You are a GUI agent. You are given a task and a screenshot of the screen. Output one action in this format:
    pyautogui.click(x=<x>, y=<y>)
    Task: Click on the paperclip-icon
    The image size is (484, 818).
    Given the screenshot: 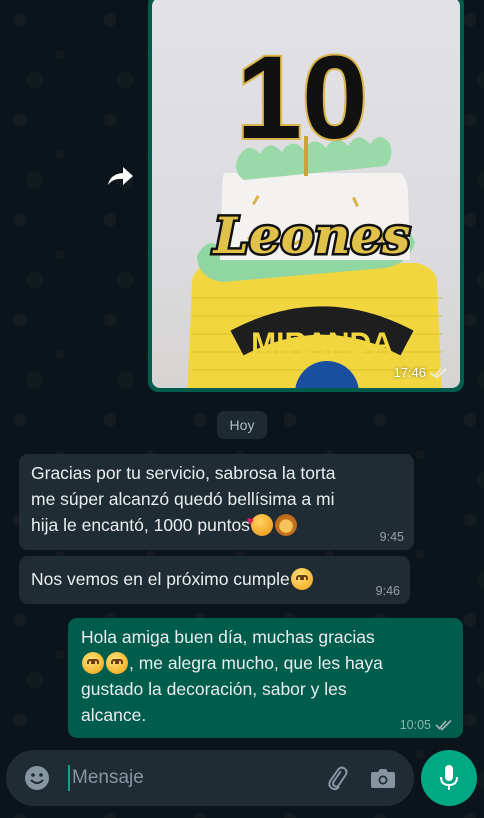 What is the action you would take?
    pyautogui.click(x=338, y=778)
    